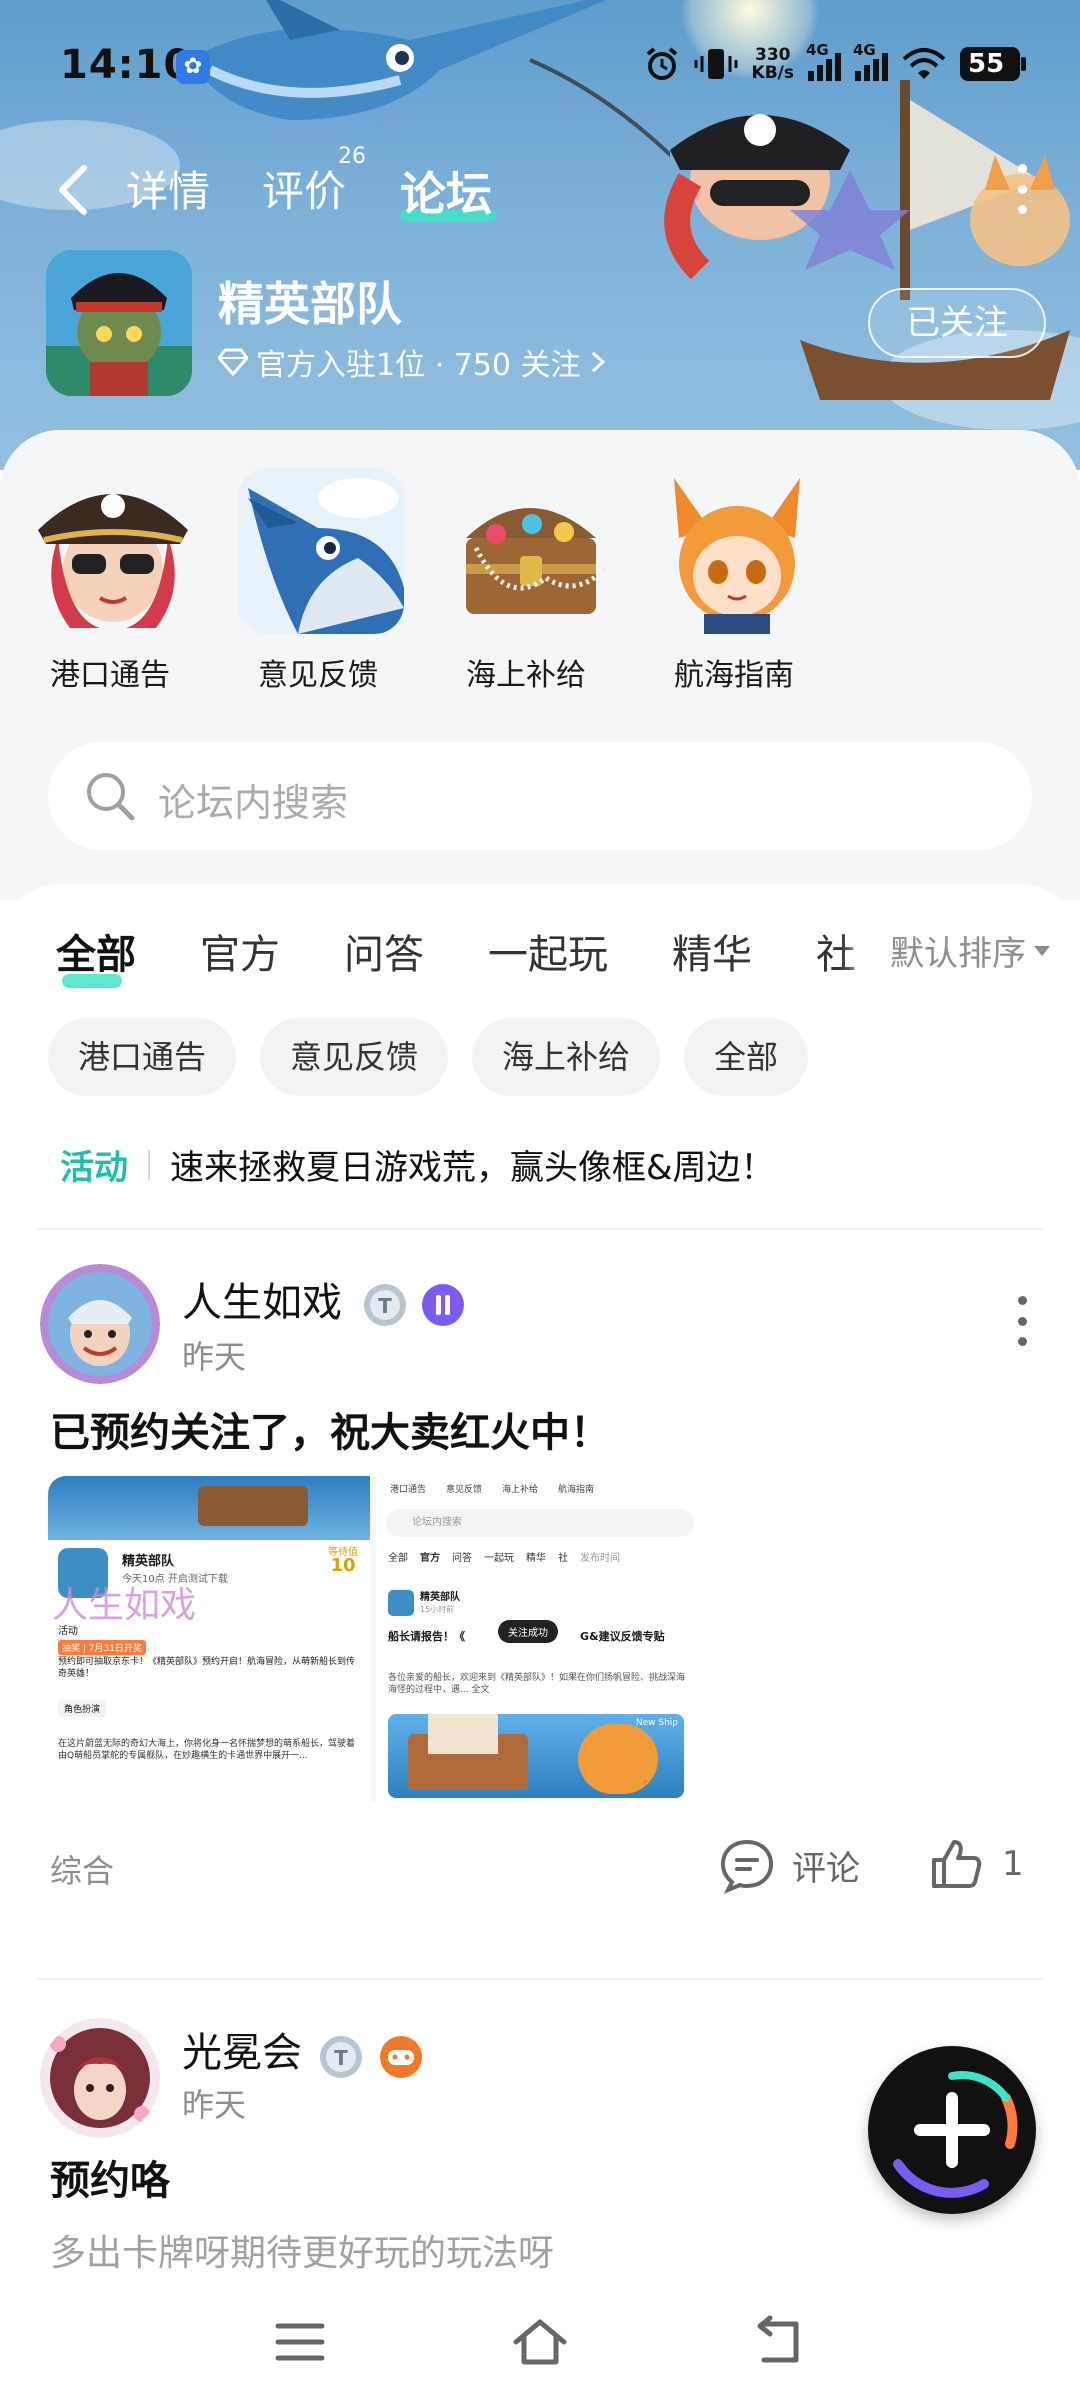  What do you see at coordinates (540, 66) in the screenshot?
I see `status-bar: 14:10 ✿ 330 KB/s 4G 4G 55` at bounding box center [540, 66].